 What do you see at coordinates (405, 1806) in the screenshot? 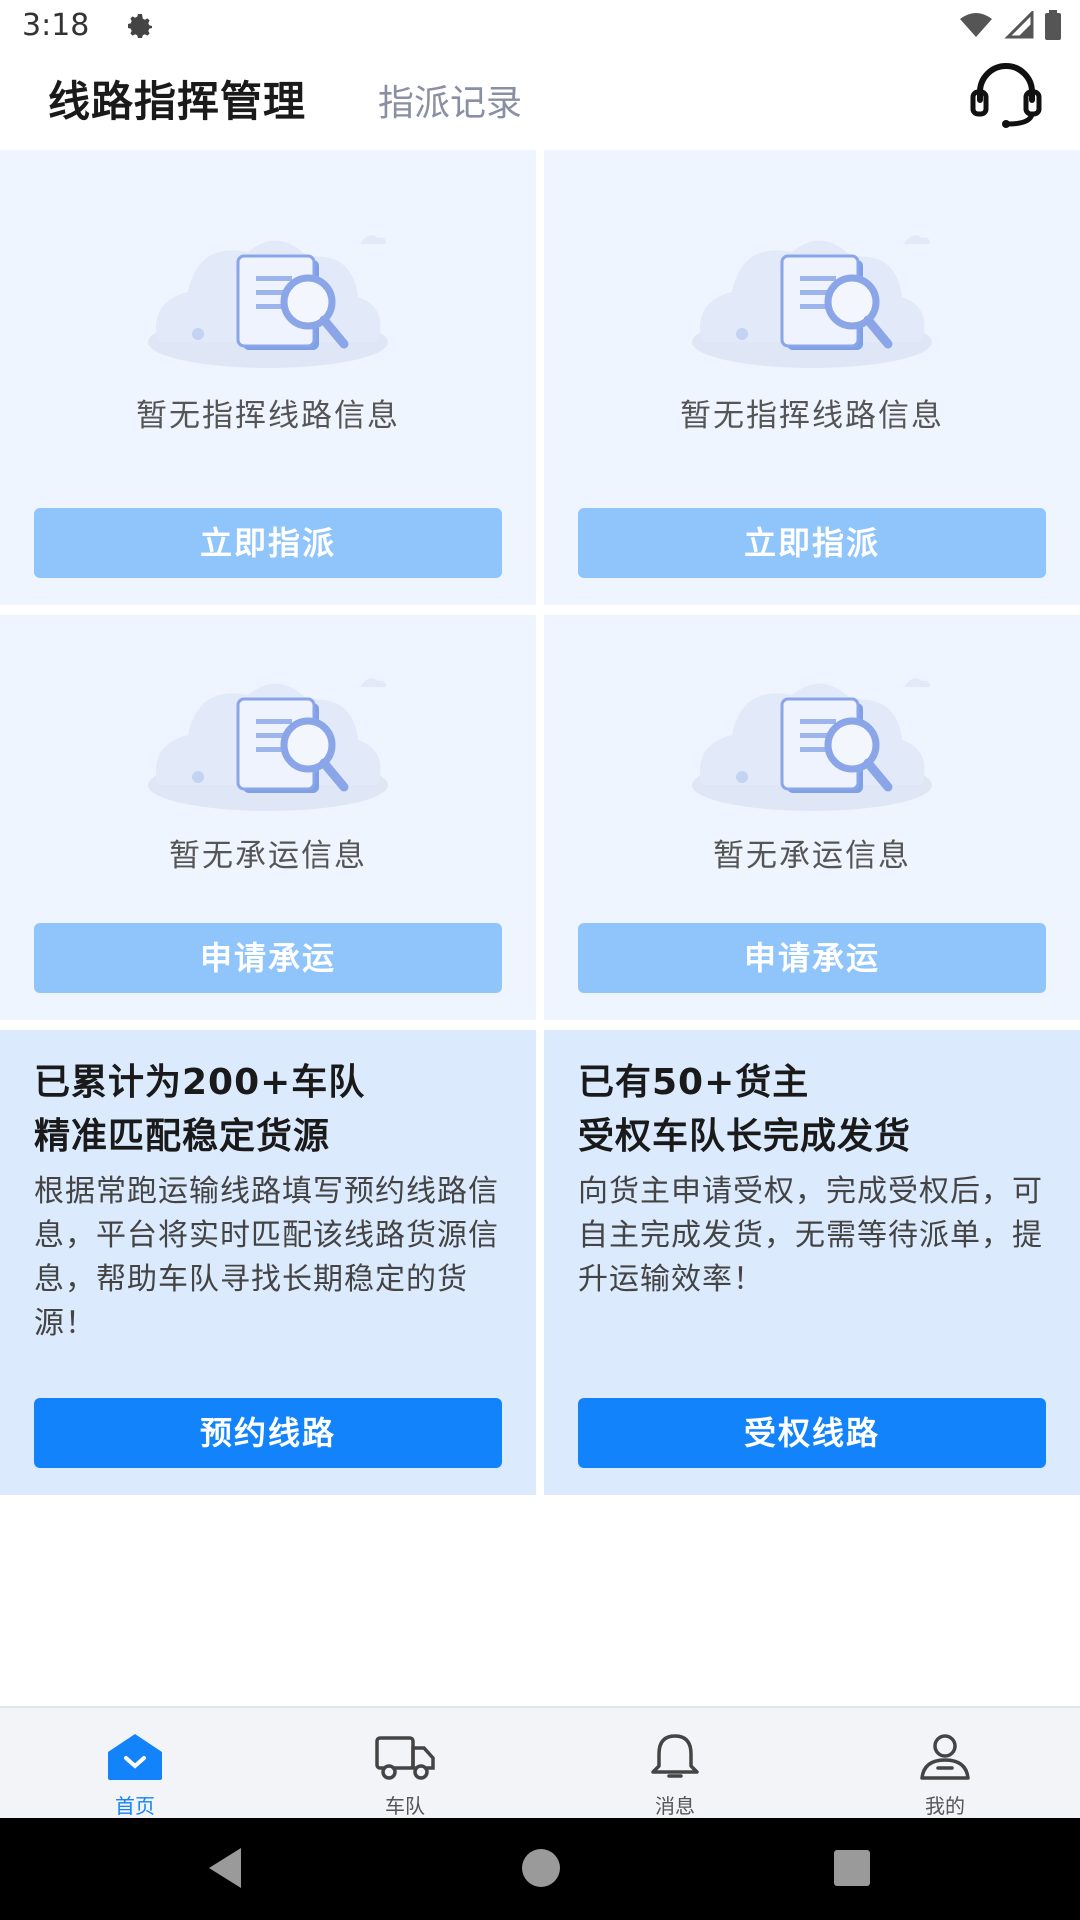
I see `nav-fleet-label: 车队` at bounding box center [405, 1806].